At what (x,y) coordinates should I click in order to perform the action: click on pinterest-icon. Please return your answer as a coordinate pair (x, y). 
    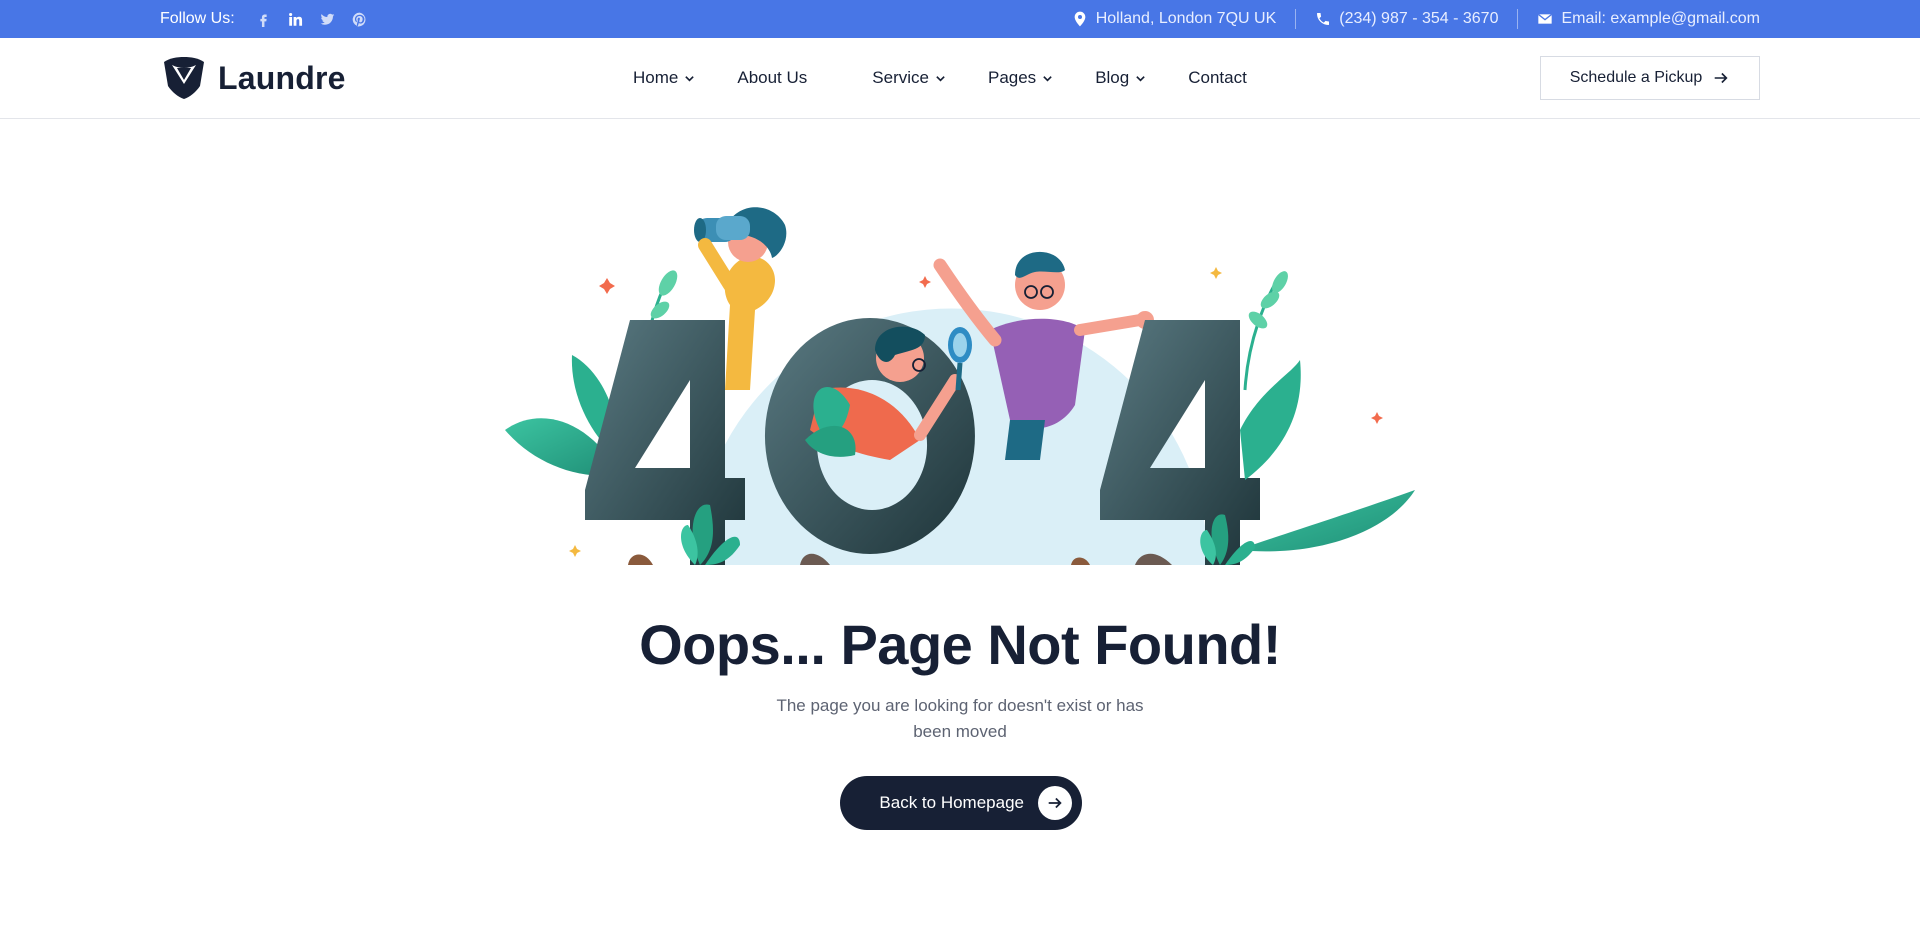
    Looking at the image, I should click on (360, 19).